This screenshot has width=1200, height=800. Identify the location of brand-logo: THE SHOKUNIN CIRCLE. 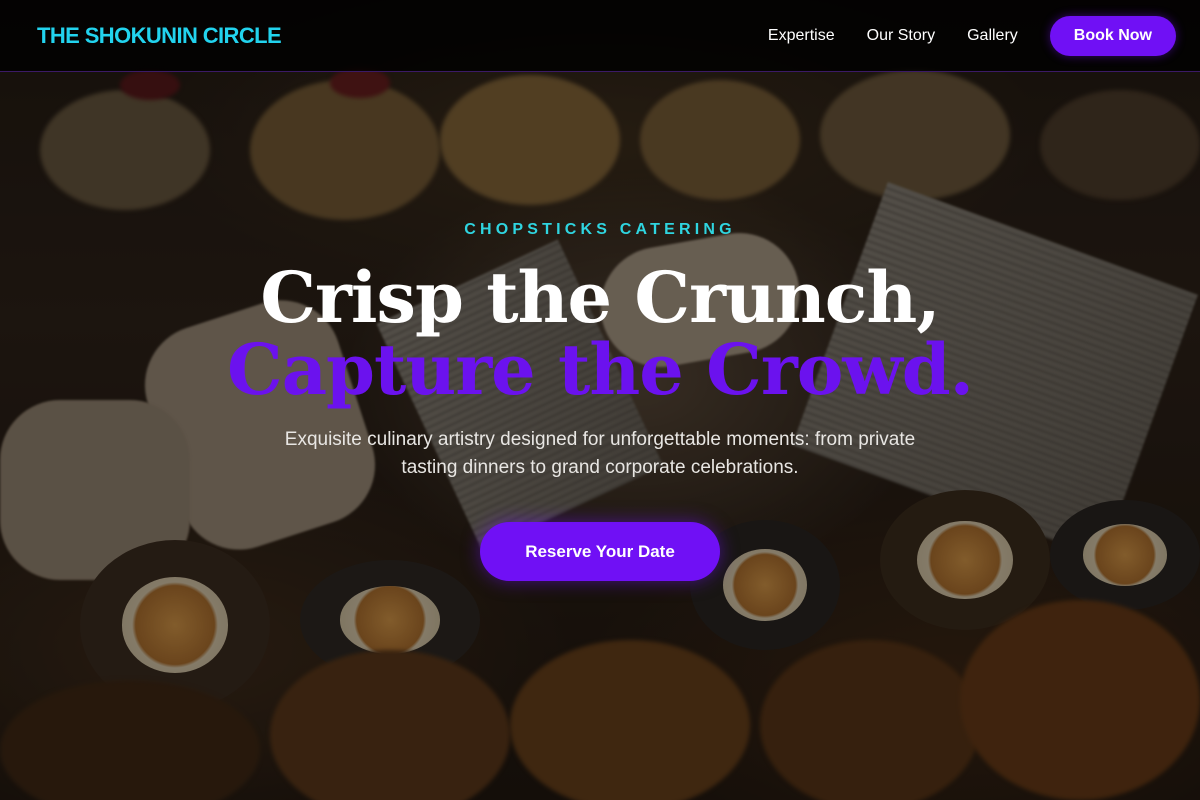
(159, 36).